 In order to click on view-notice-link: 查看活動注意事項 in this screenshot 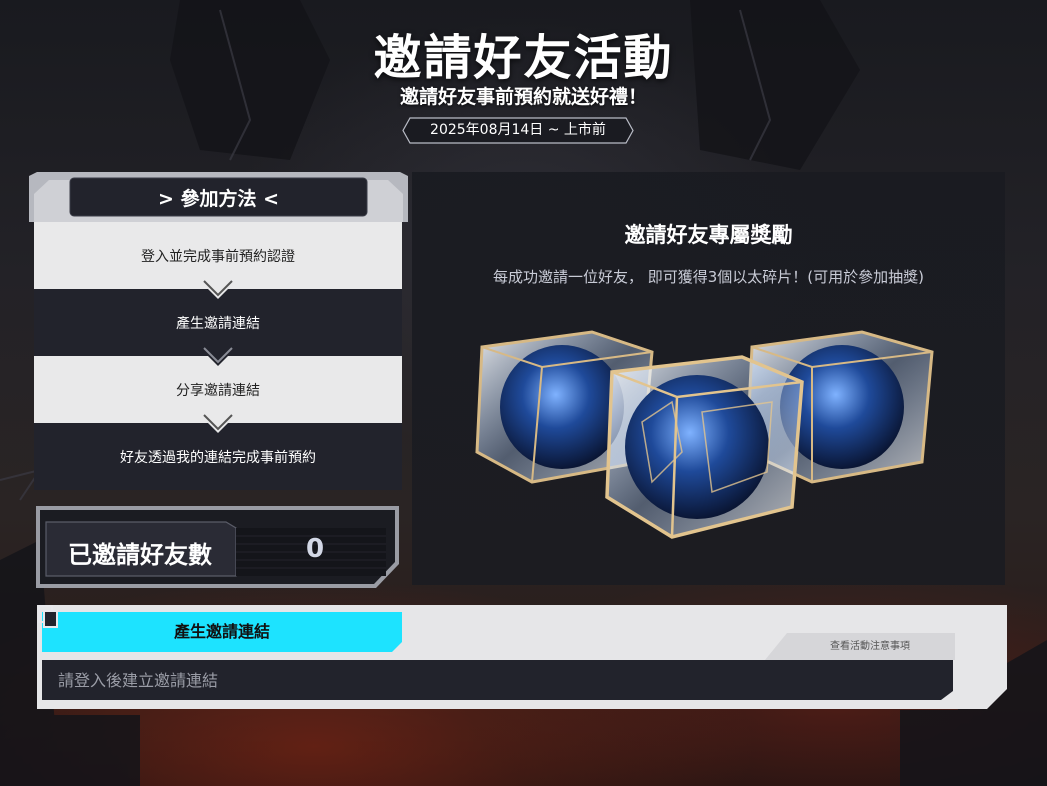, I will do `click(860, 646)`.